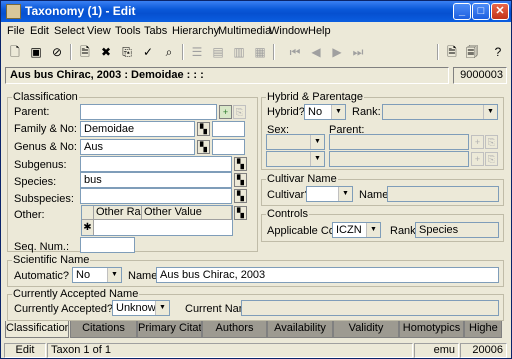  I want to click on menu-multimedia: Multimedia, so click(244, 31).